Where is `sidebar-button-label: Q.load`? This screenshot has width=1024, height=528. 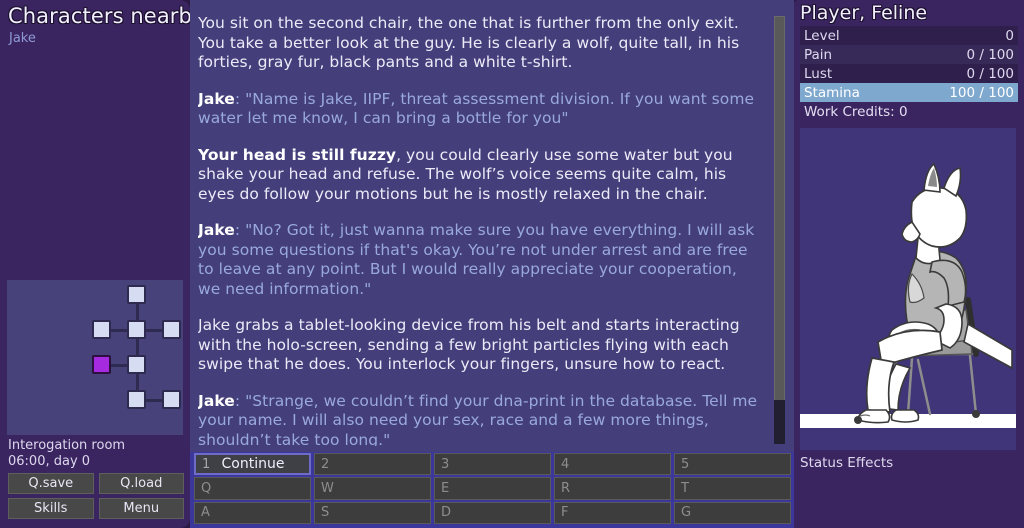
sidebar-button-label: Q.load is located at coordinates (141, 483).